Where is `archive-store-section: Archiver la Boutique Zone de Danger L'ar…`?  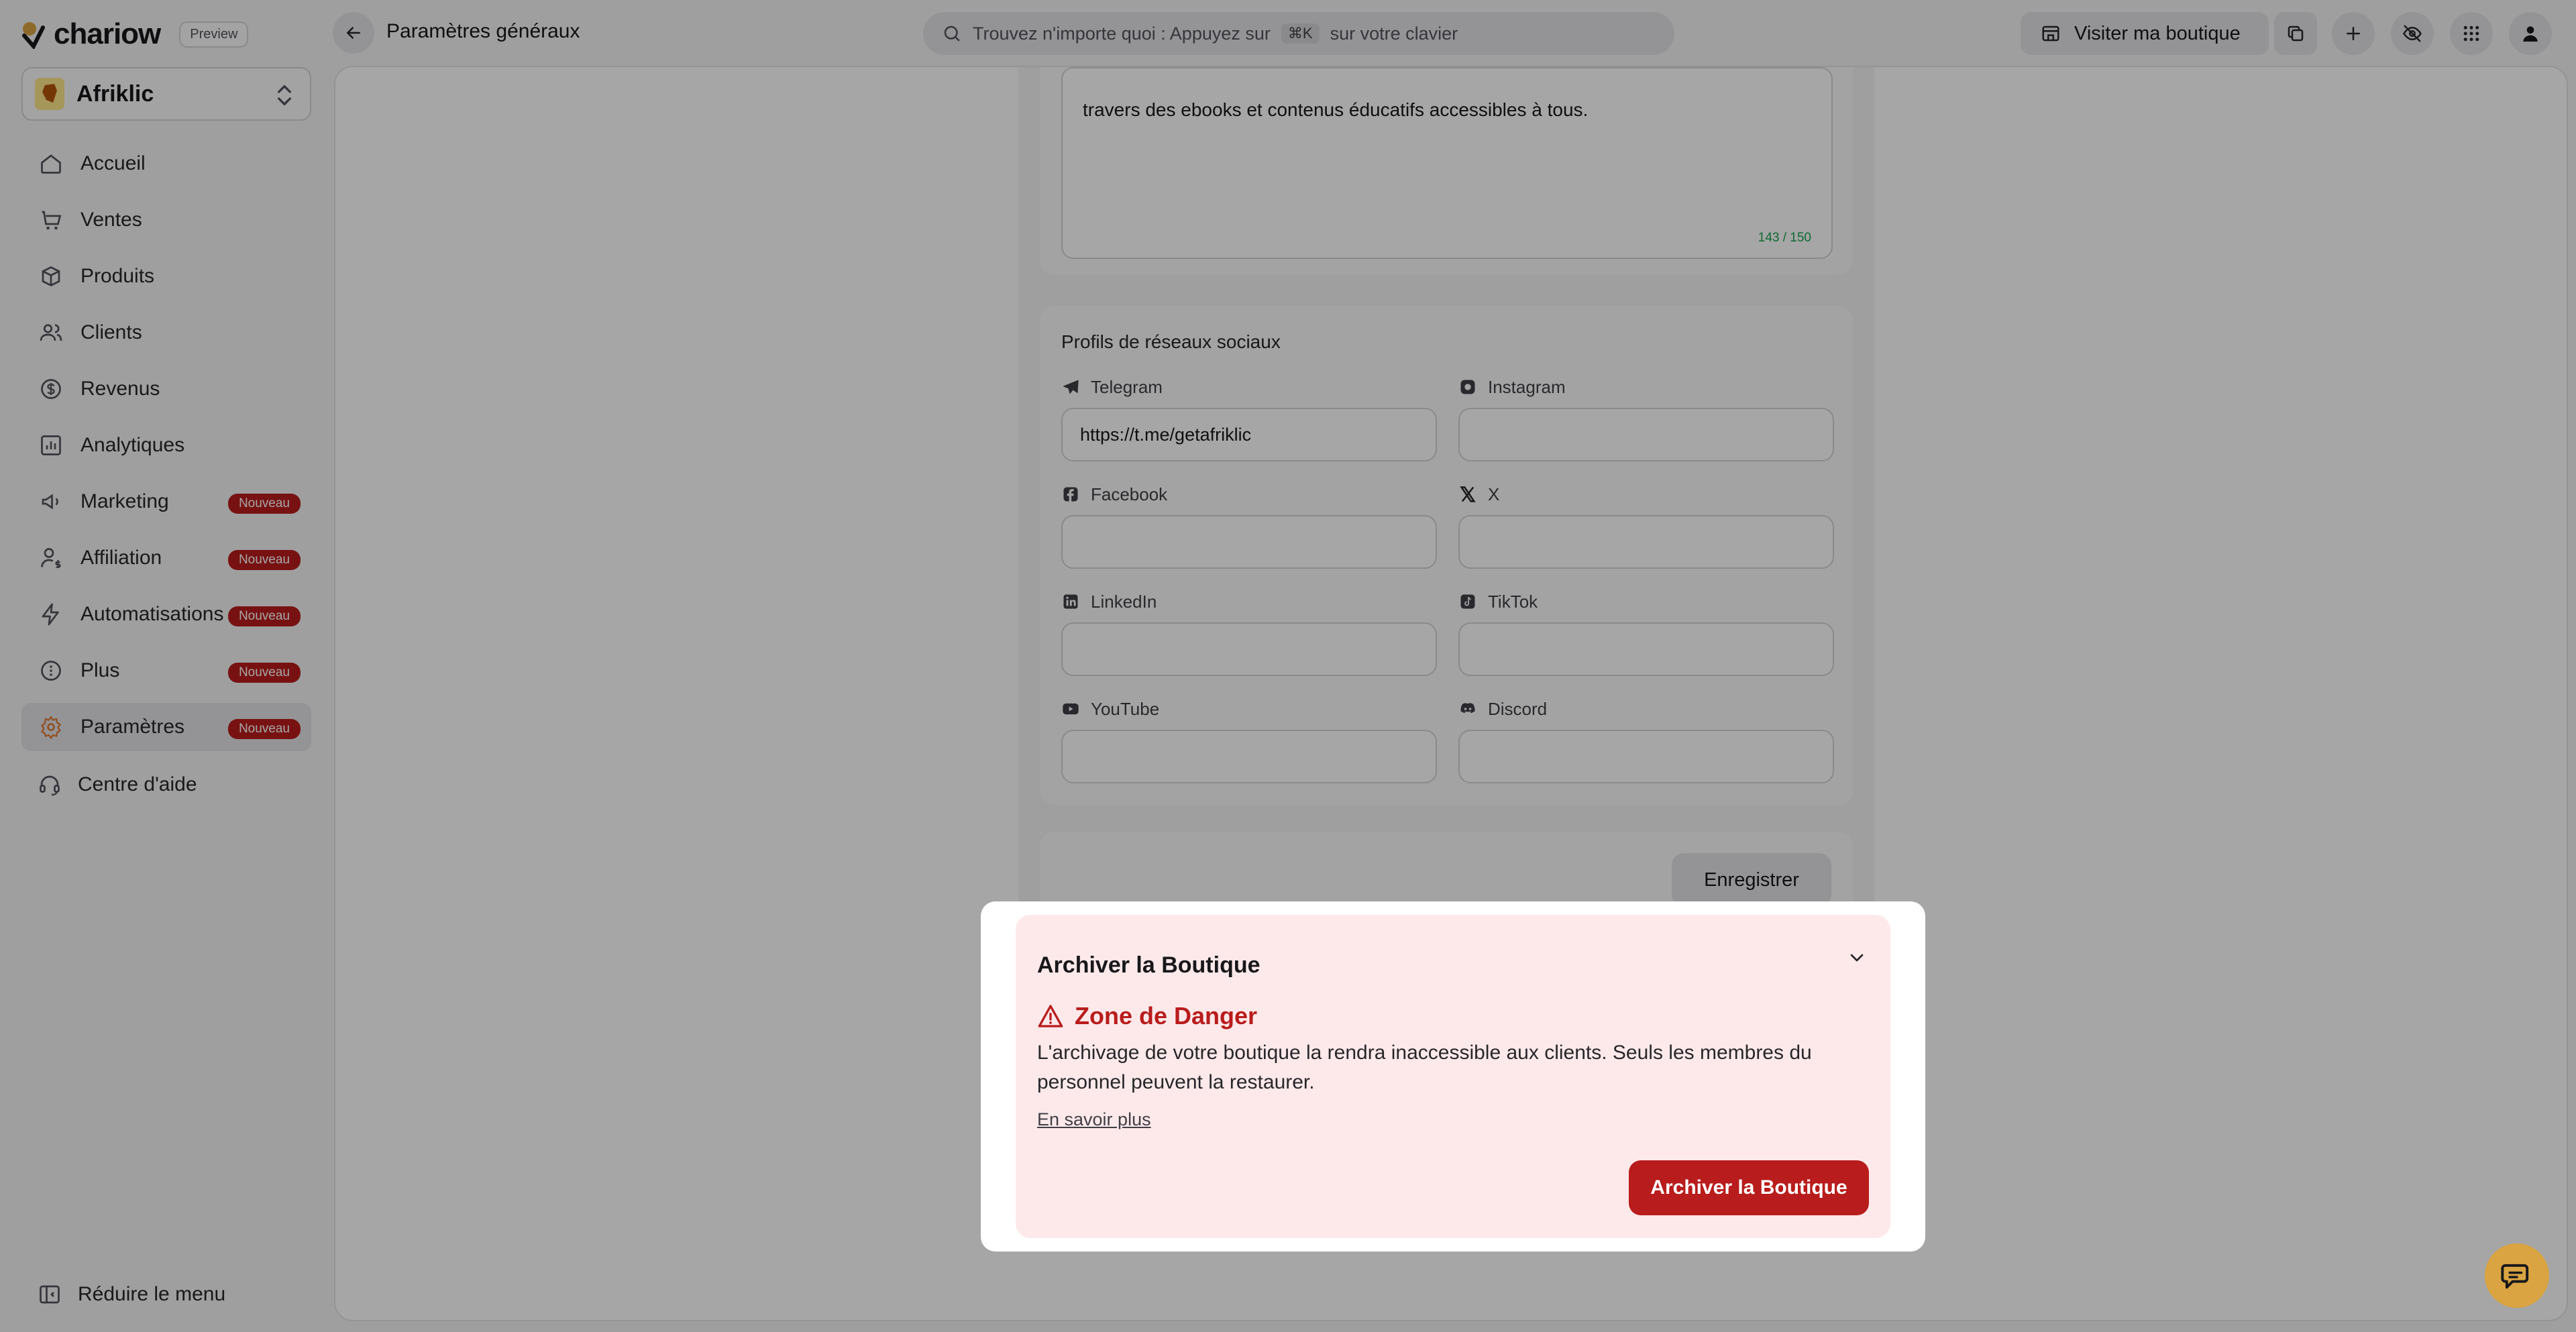
archive-store-section: Archiver la Boutique Zone de Danger L'ar… is located at coordinates (1453, 1076).